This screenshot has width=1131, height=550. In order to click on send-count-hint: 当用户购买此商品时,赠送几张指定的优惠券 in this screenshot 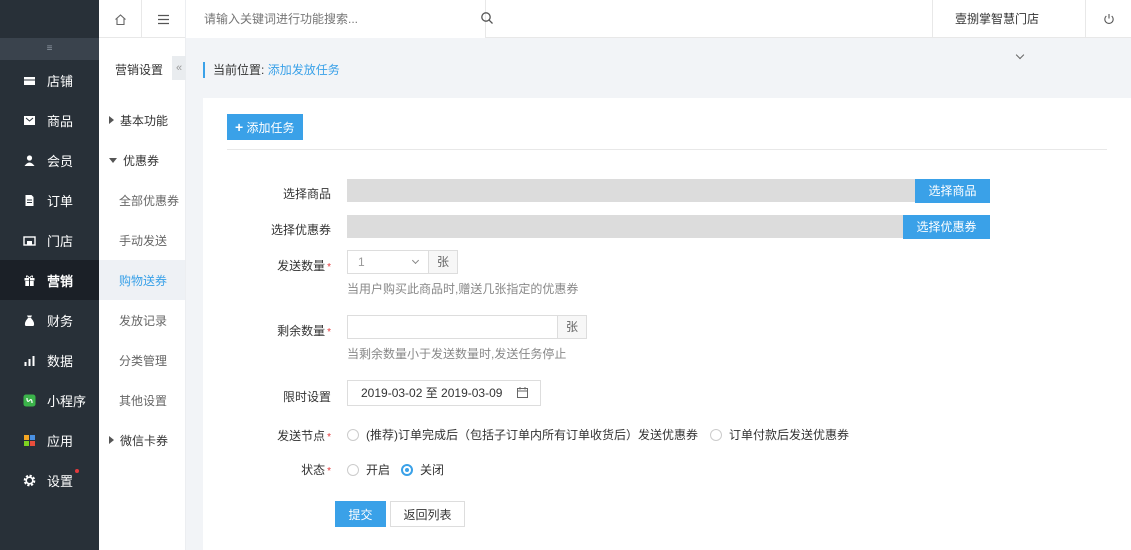, I will do `click(463, 289)`.